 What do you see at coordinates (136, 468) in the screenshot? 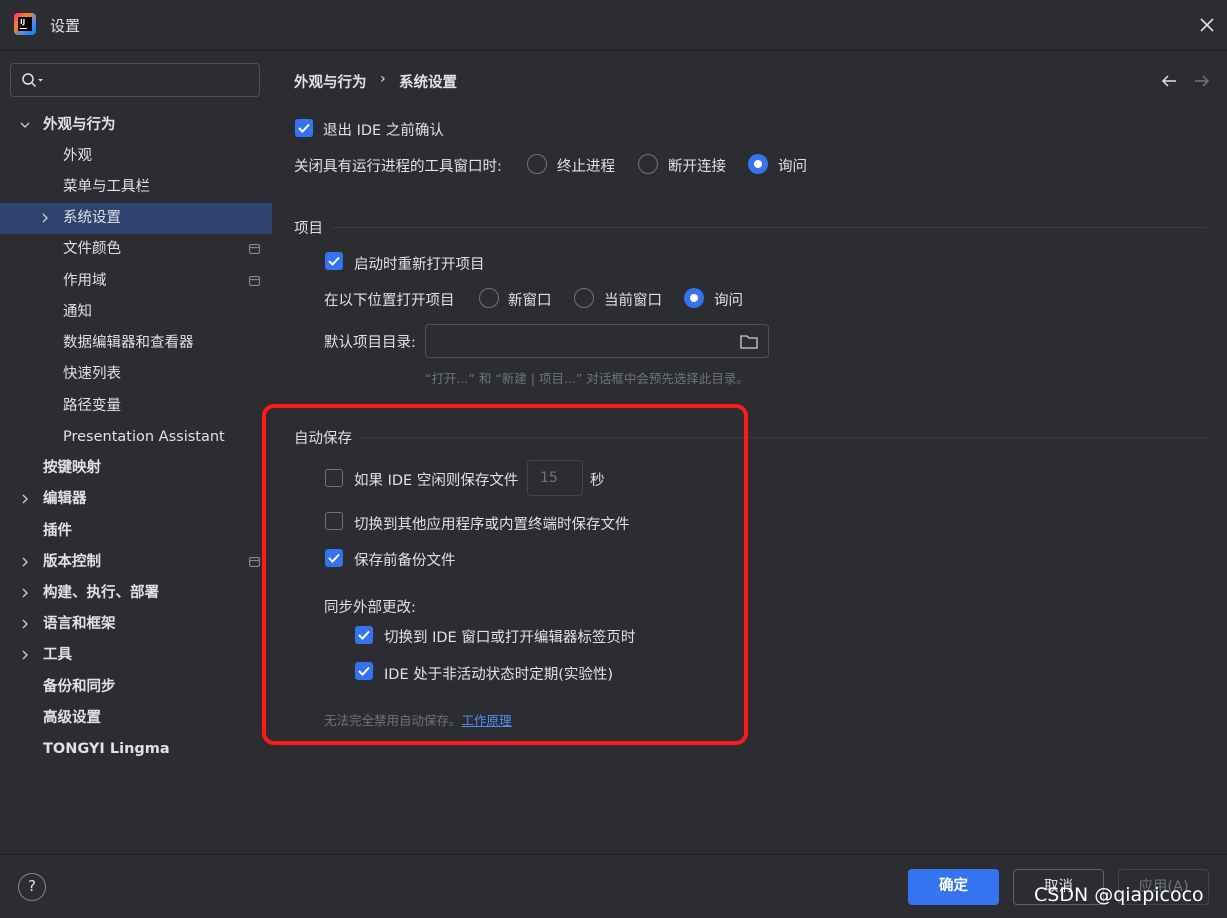
I see `sidebar-item-11: 按键映射` at bounding box center [136, 468].